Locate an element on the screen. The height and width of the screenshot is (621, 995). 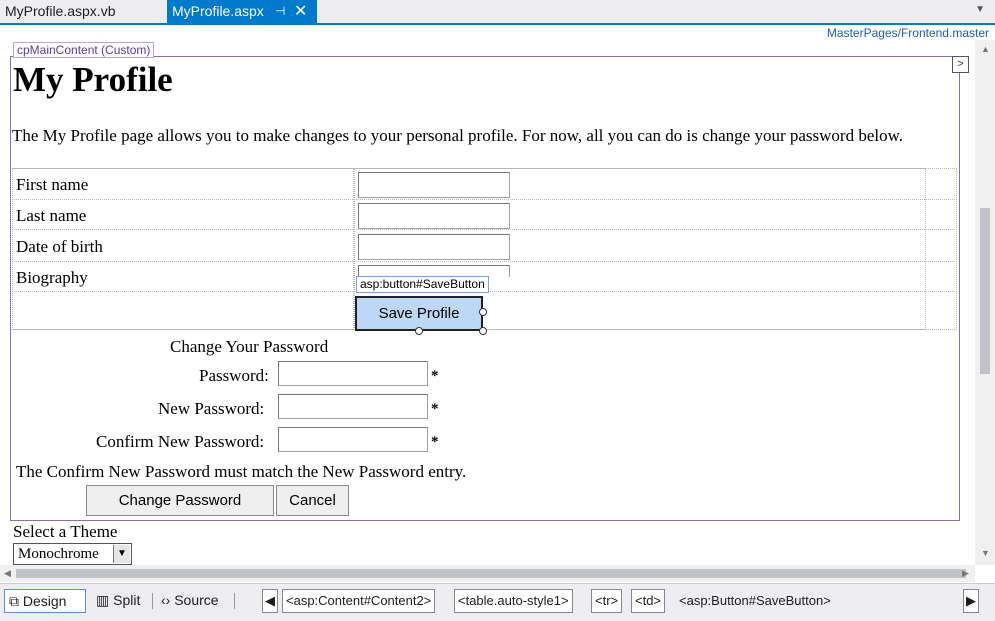
source-view-button: ‹› Source is located at coordinates (193, 601).